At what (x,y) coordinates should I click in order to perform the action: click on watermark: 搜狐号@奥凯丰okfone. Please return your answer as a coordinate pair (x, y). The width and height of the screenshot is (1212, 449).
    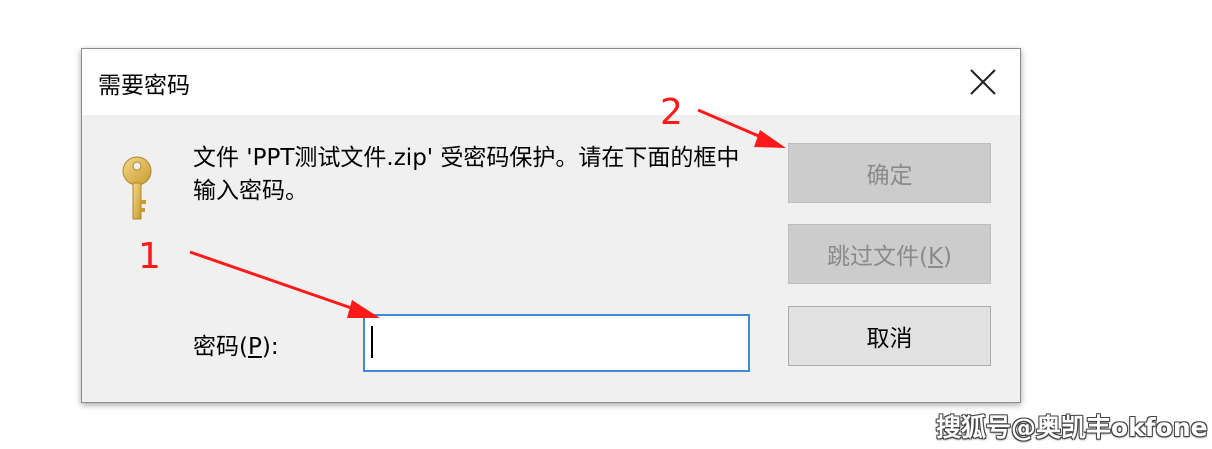
    Looking at the image, I should click on (1072, 427).